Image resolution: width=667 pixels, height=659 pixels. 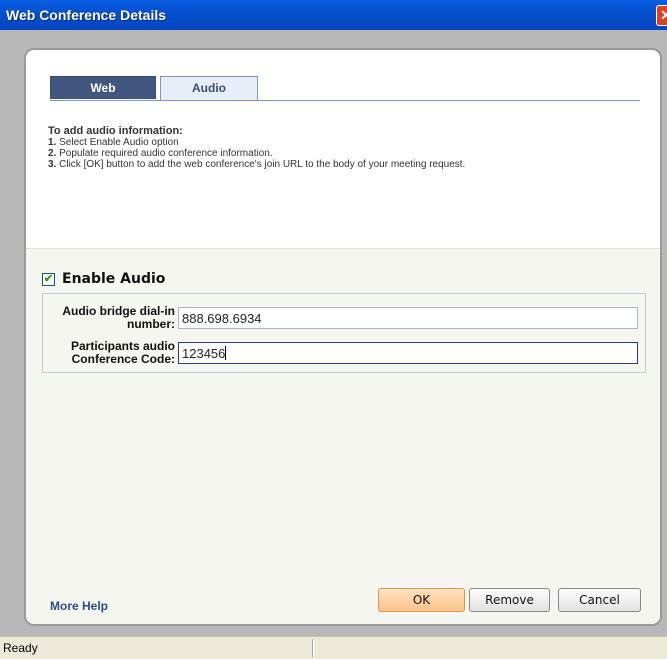 I want to click on conference-code-input: 123456, so click(x=408, y=353).